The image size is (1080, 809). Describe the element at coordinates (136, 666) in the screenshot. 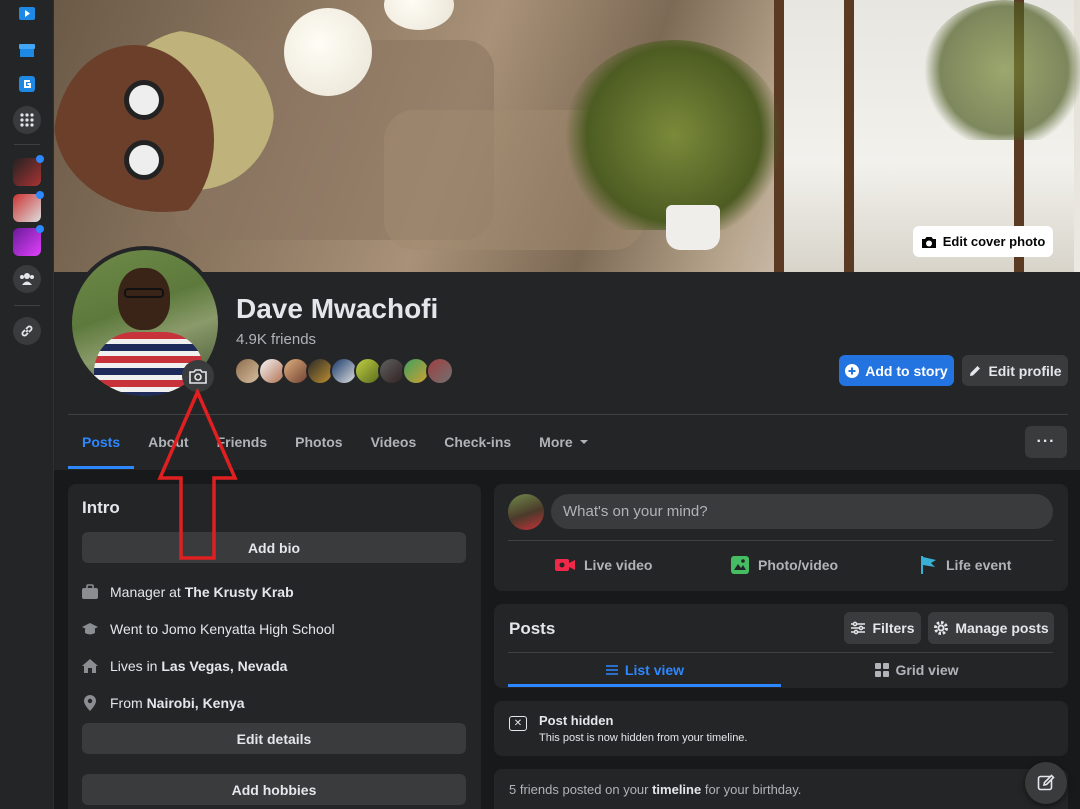

I see `lives-prefix: Lives in` at that location.